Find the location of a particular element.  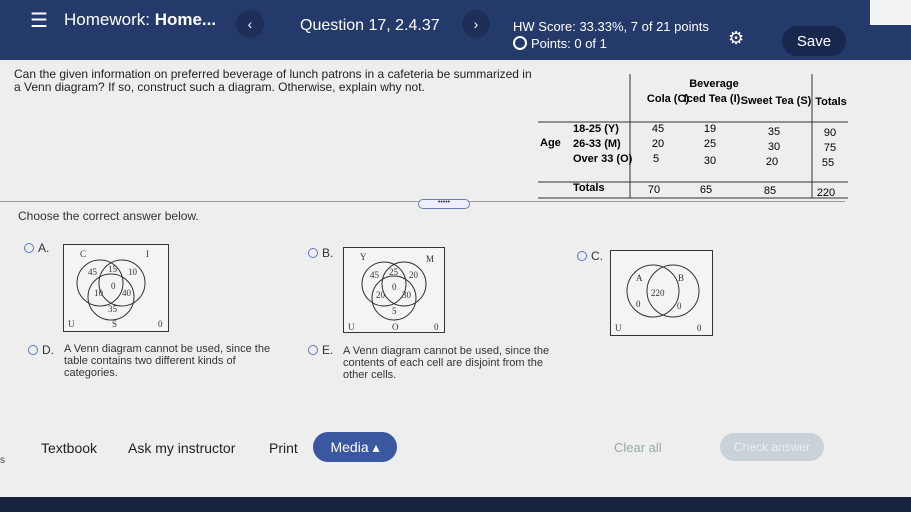

svg-text: 15 is located at coordinates (113, 269).